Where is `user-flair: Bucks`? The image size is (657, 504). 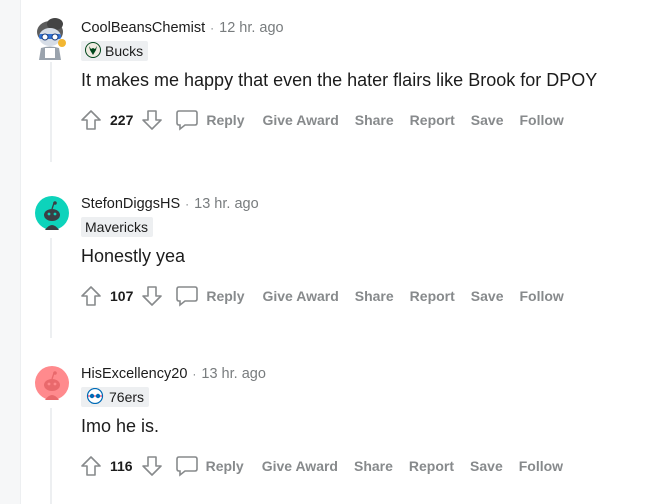 user-flair: Bucks is located at coordinates (115, 51).